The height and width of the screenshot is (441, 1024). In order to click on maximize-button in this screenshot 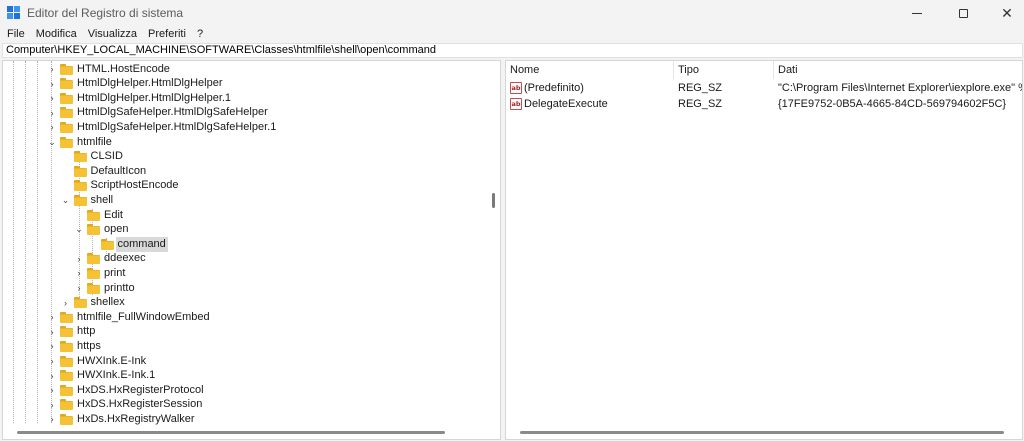, I will do `click(963, 13)`.